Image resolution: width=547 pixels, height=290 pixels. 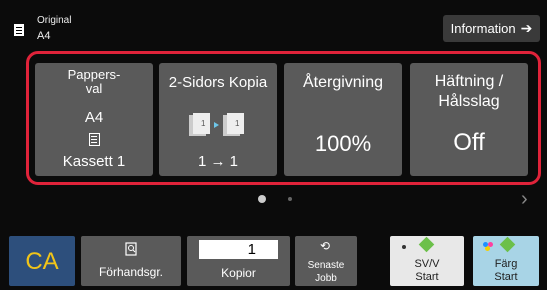 I want to click on staple-value: Off, so click(x=469, y=142).